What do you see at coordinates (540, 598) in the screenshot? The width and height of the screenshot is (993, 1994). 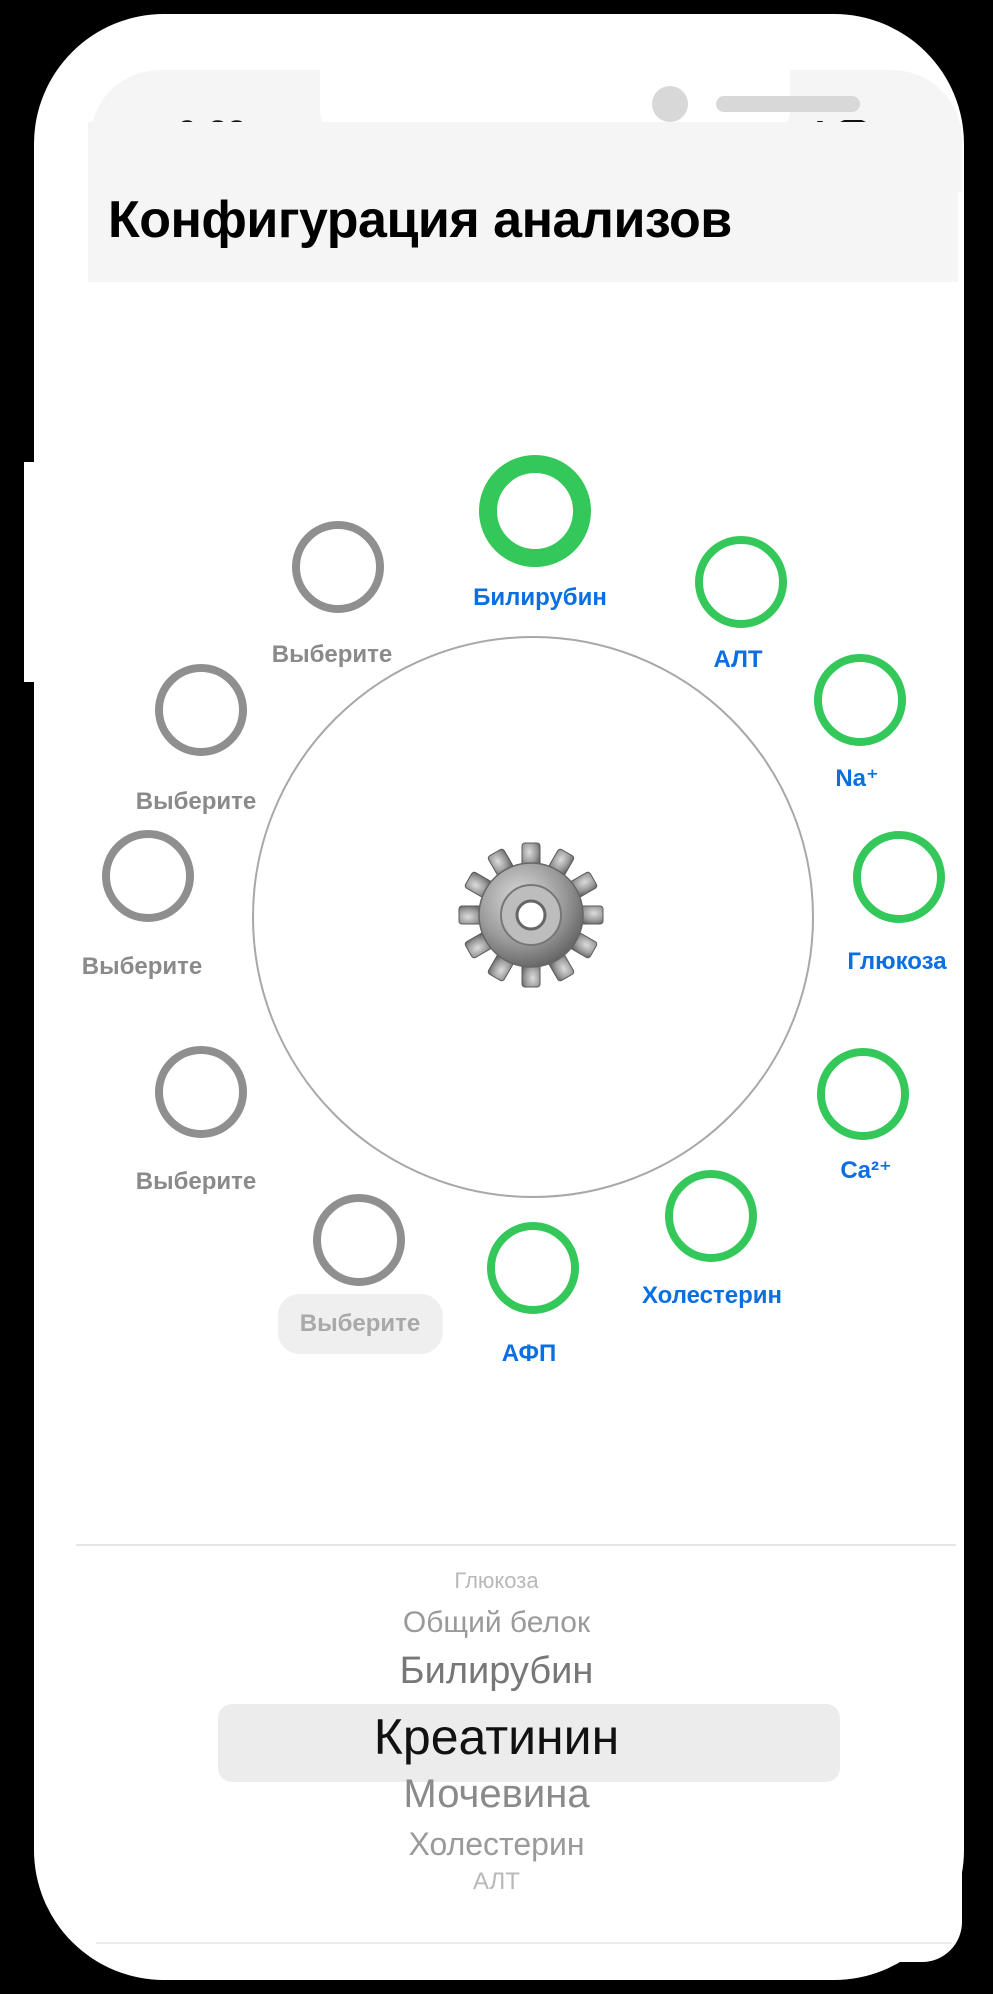 I see `analysis-slot-label: Билирубин` at bounding box center [540, 598].